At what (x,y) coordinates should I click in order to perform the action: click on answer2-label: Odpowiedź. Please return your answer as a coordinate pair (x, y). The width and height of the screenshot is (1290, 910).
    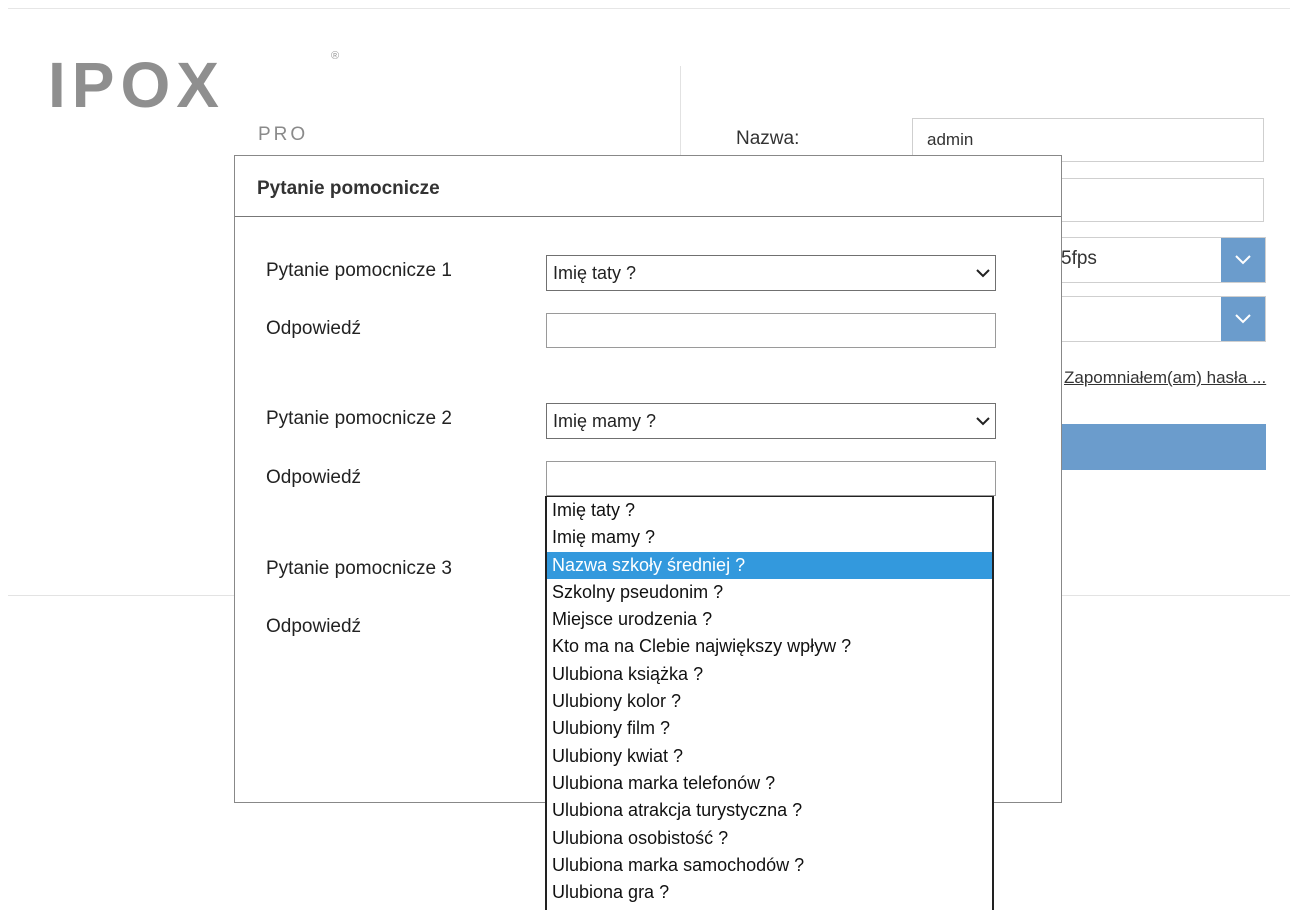
    Looking at the image, I should click on (314, 477).